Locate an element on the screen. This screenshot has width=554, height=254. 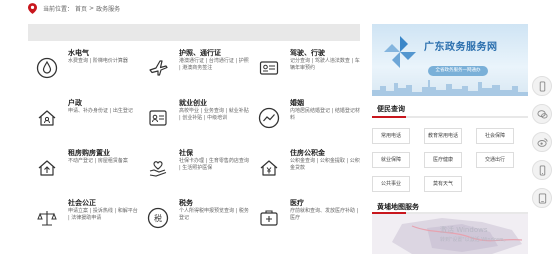
service-item: 户政 申请、补办身份证 | 出生登记 is located at coordinates (83, 119).